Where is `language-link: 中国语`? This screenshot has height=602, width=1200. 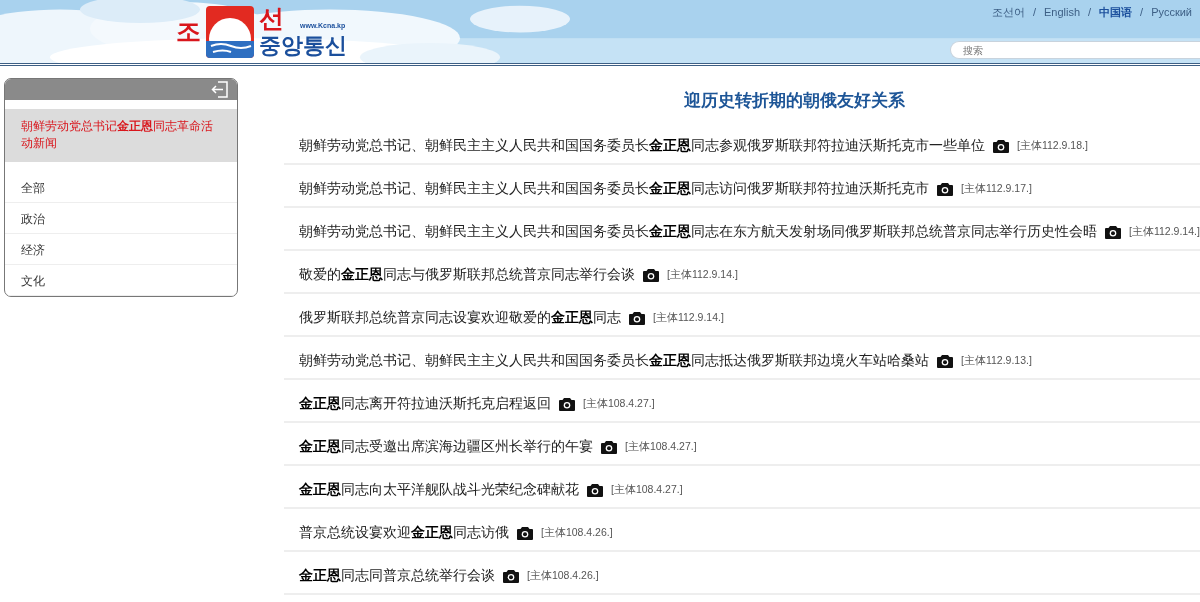
language-link: 中国语 is located at coordinates (1116, 12).